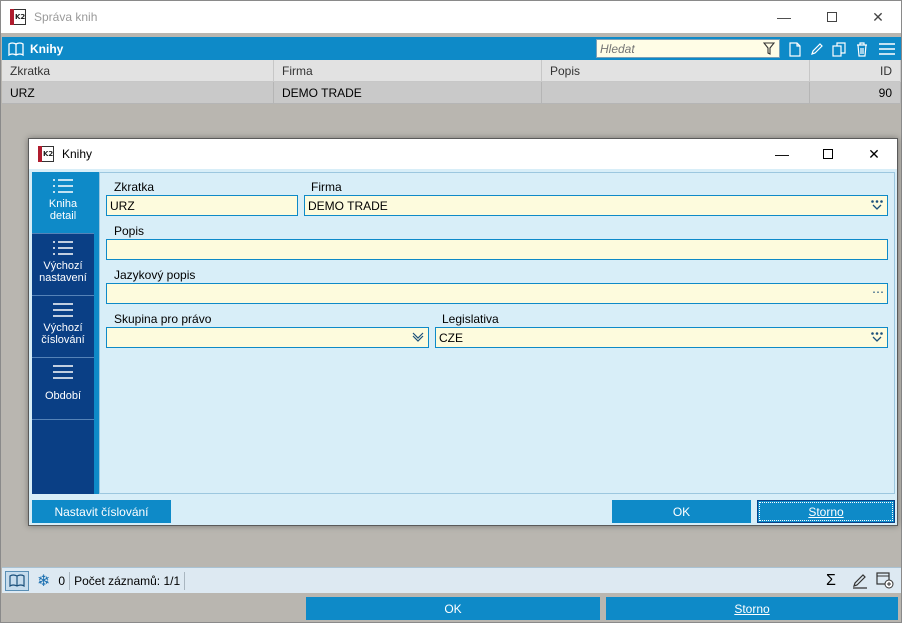 This screenshot has height=623, width=902. Describe the element at coordinates (839, 49) in the screenshot. I see `copy-icon` at that location.